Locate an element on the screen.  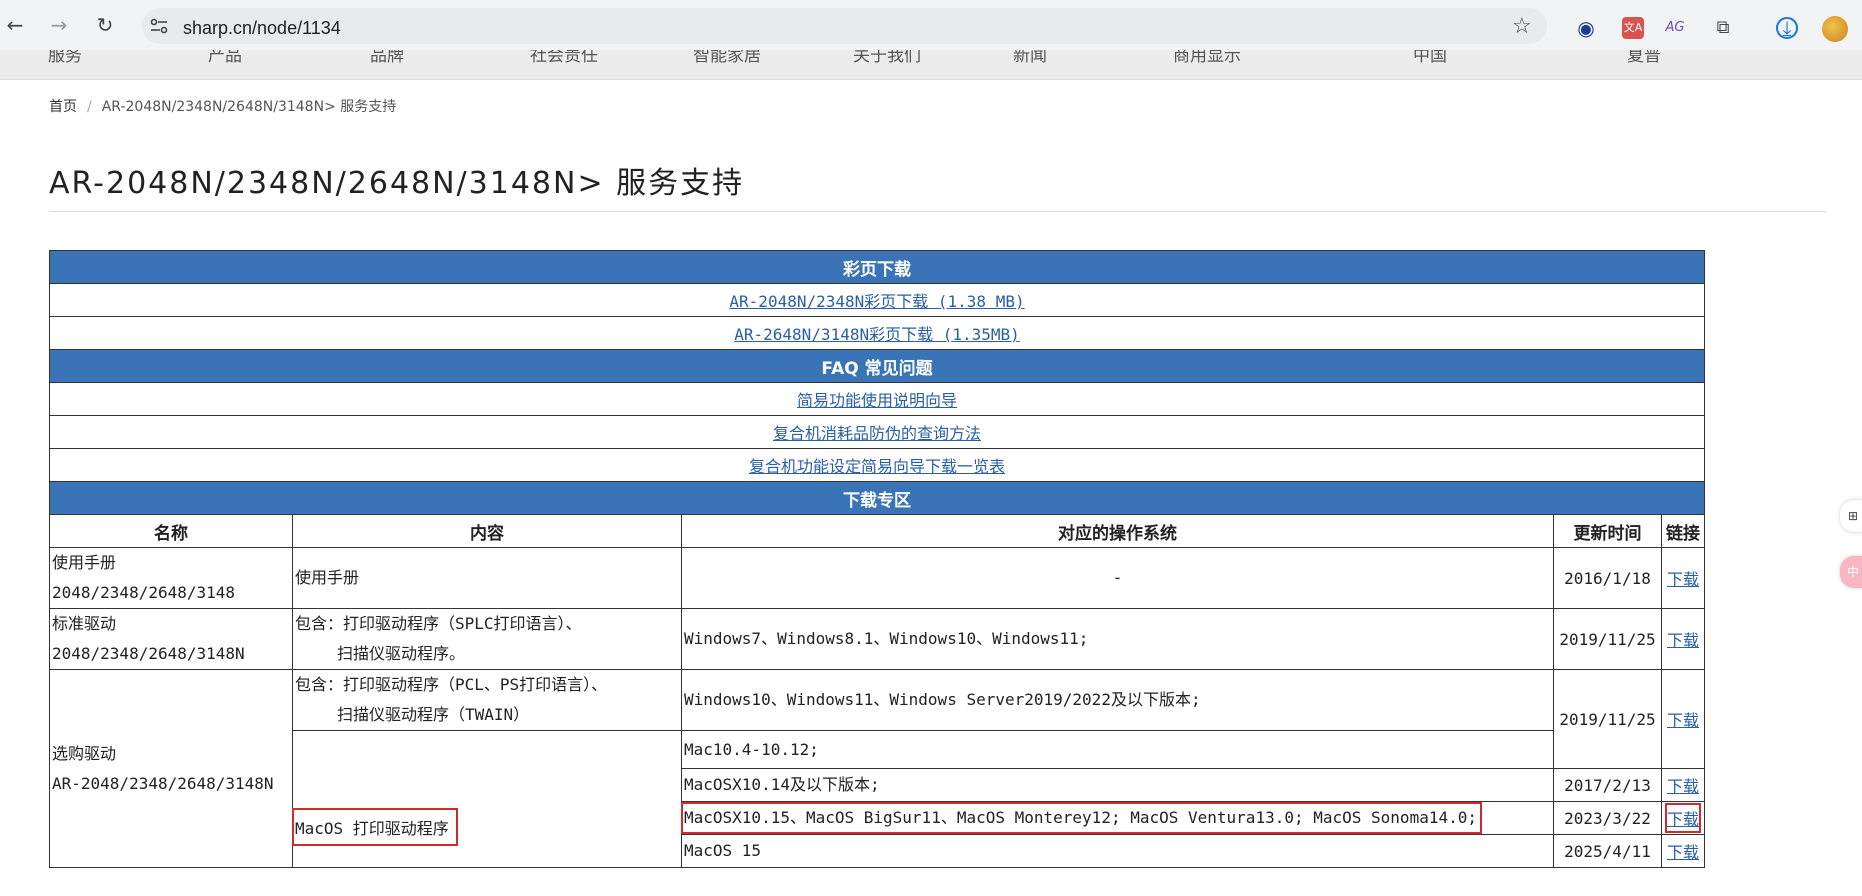
circle-a-extension-icon: ◉ is located at coordinates (1586, 28).